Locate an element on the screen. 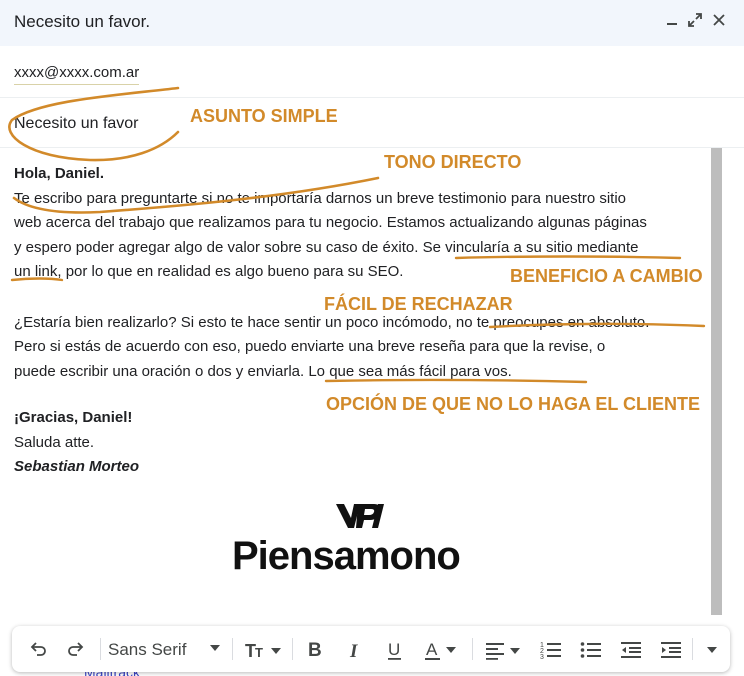  svg-text: 3 is located at coordinates (542, 657).